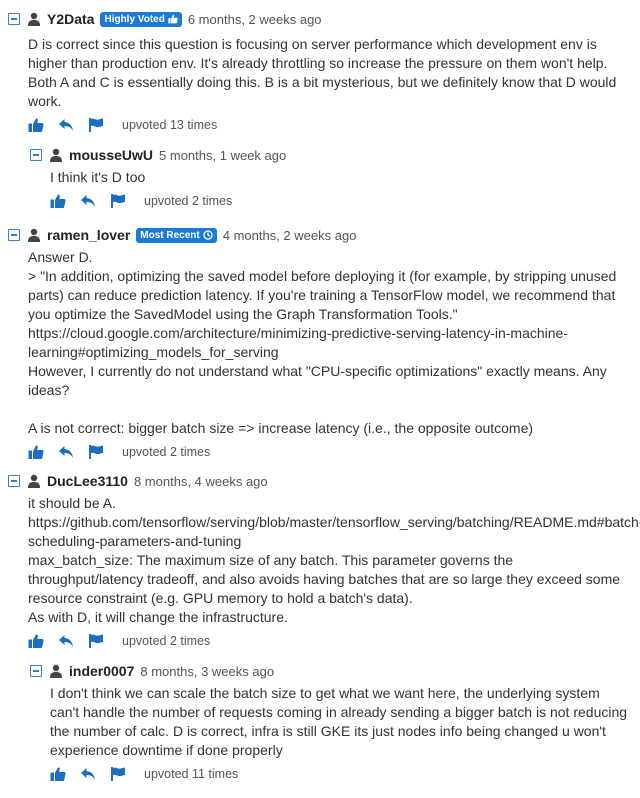 The width and height of the screenshot is (640, 798). What do you see at coordinates (111, 155) in the screenshot?
I see `username: mousseUwU` at bounding box center [111, 155].